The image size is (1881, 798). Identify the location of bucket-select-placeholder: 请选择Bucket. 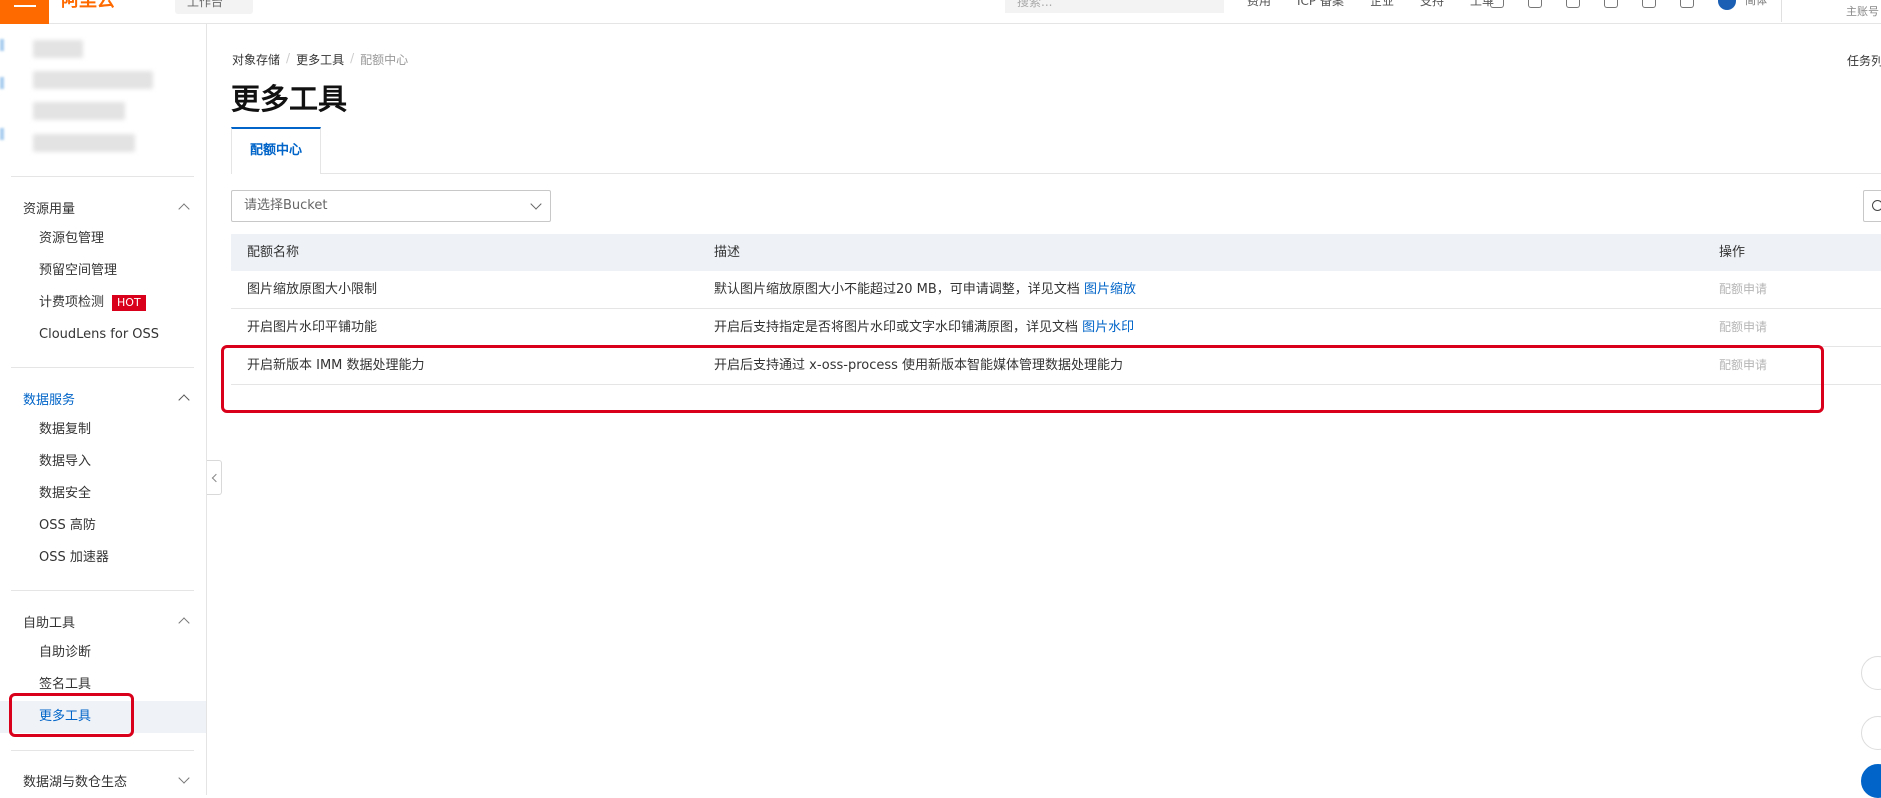
(286, 205).